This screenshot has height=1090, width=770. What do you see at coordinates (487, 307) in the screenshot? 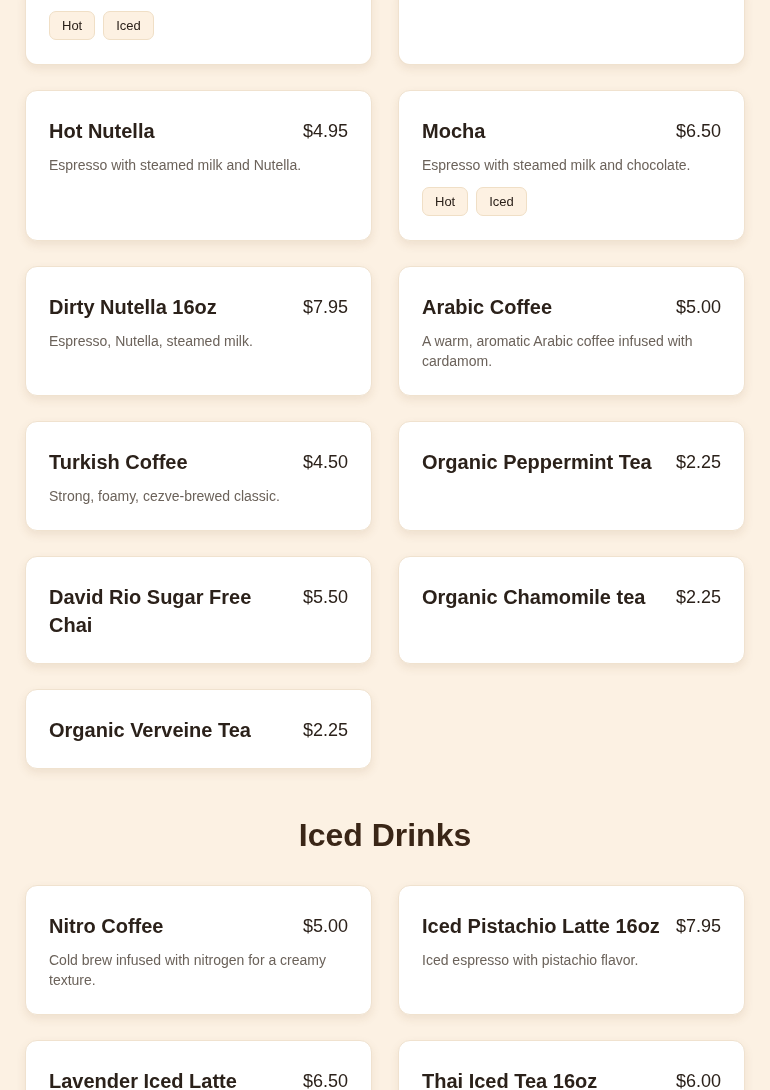
I see `item-name: Arabic Coffee` at bounding box center [487, 307].